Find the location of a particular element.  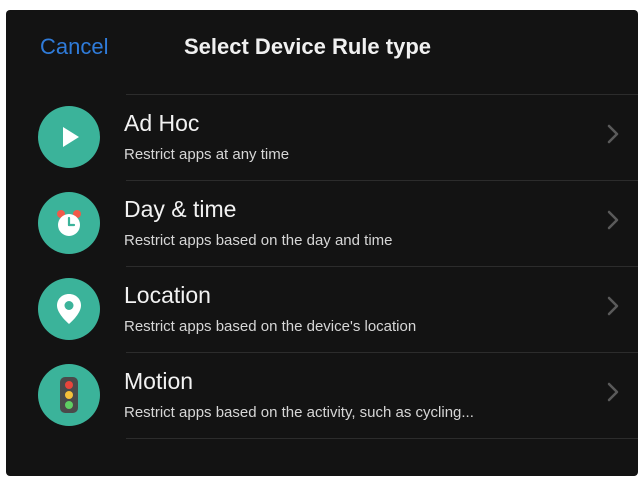

rule-type-label: Location is located at coordinates (167, 295).